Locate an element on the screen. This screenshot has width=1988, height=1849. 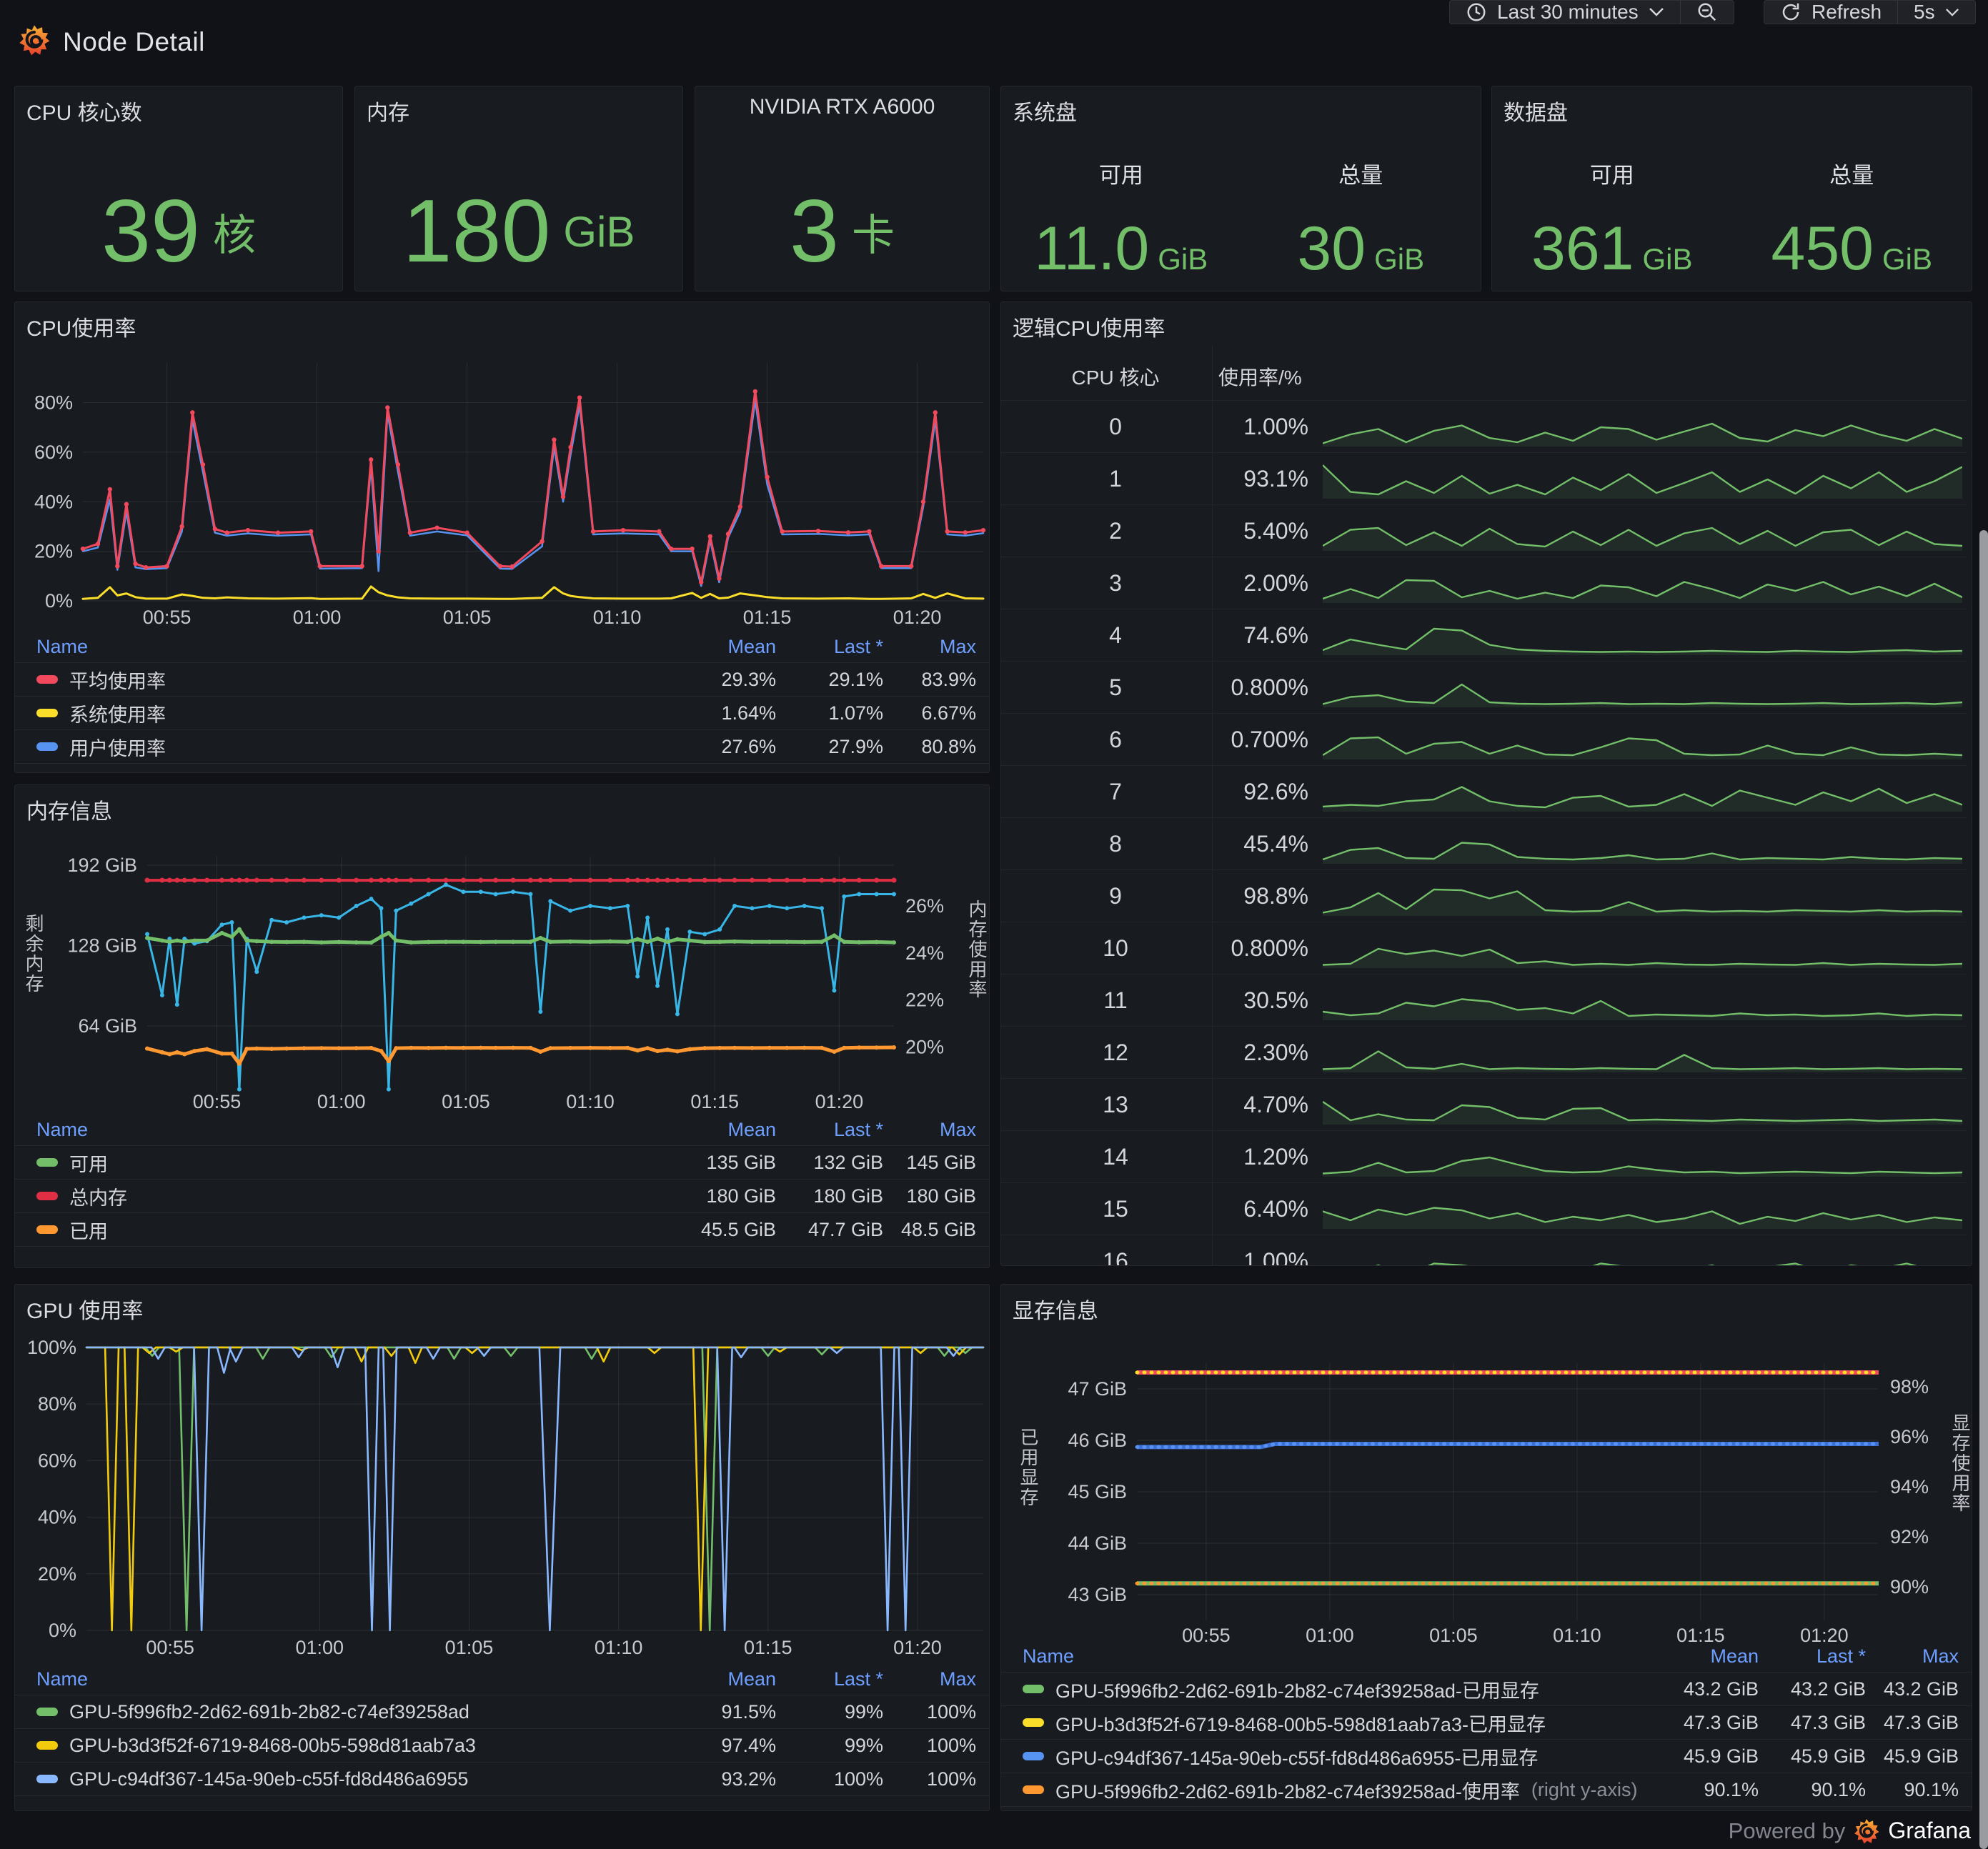
series-label: 可用 is located at coordinates (88, 1163).